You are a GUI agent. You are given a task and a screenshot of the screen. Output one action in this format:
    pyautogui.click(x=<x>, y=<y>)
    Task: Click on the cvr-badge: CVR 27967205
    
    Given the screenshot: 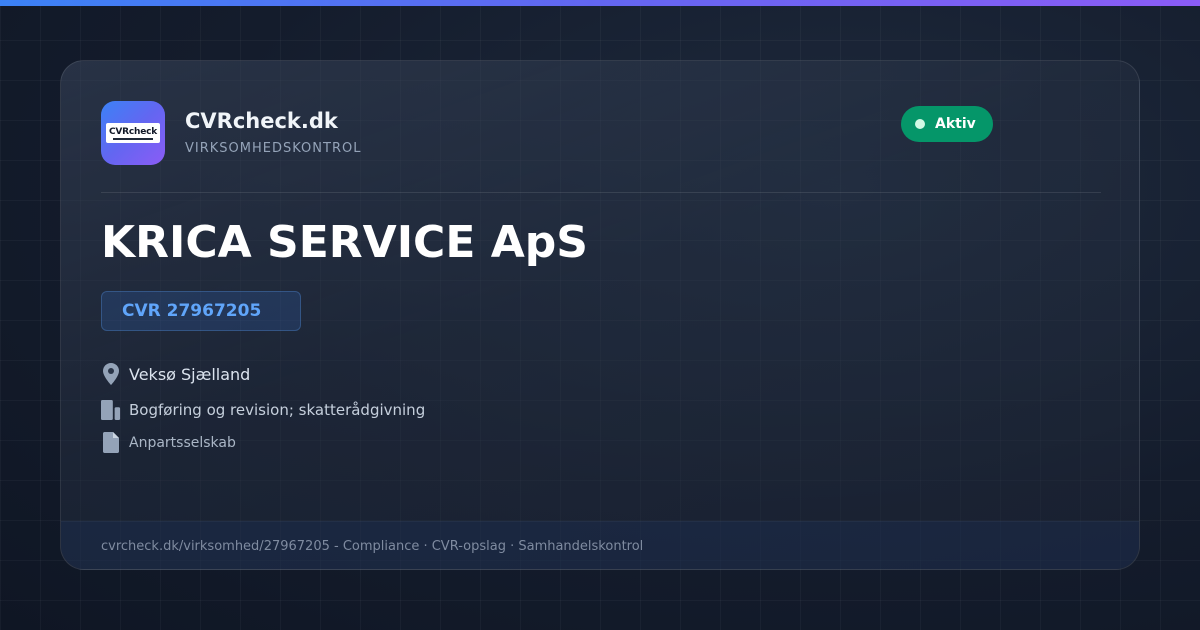 What is the action you would take?
    pyautogui.click(x=201, y=311)
    